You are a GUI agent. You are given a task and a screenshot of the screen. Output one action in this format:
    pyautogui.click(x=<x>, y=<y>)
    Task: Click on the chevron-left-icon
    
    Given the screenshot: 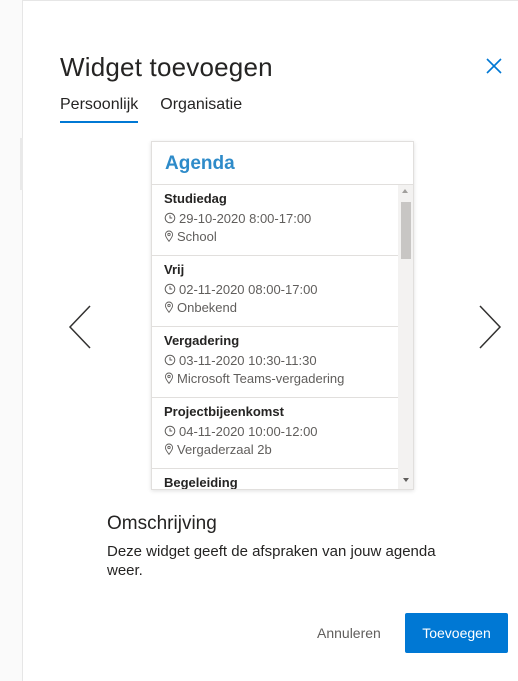 What is the action you would take?
    pyautogui.click(x=79, y=327)
    